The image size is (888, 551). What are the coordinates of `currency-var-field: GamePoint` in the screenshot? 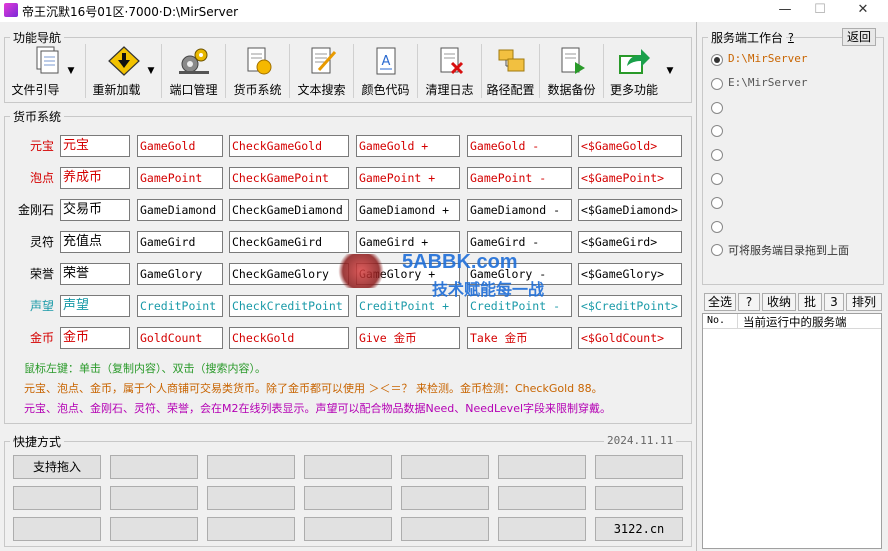 It's located at (180, 178).